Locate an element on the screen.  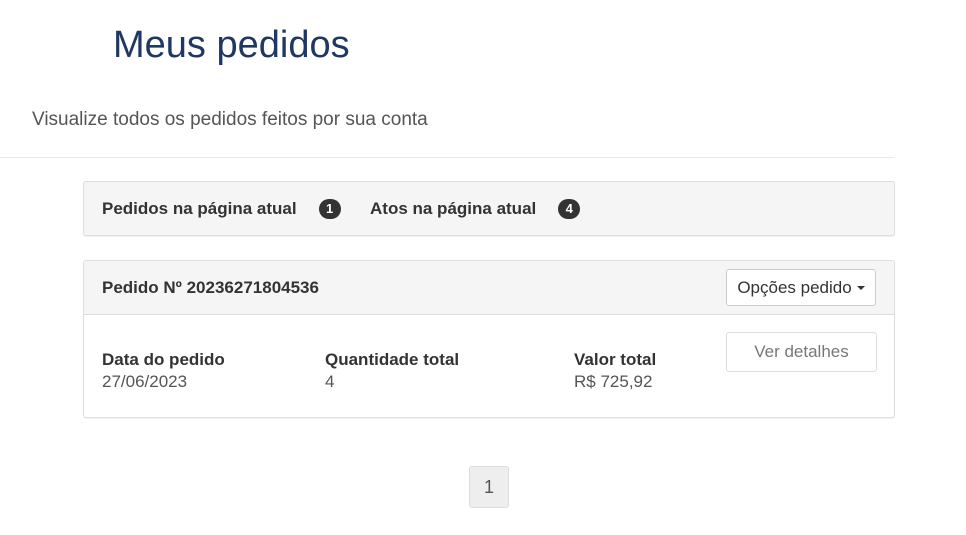
order-options-label: Opções pedido is located at coordinates (794, 287).